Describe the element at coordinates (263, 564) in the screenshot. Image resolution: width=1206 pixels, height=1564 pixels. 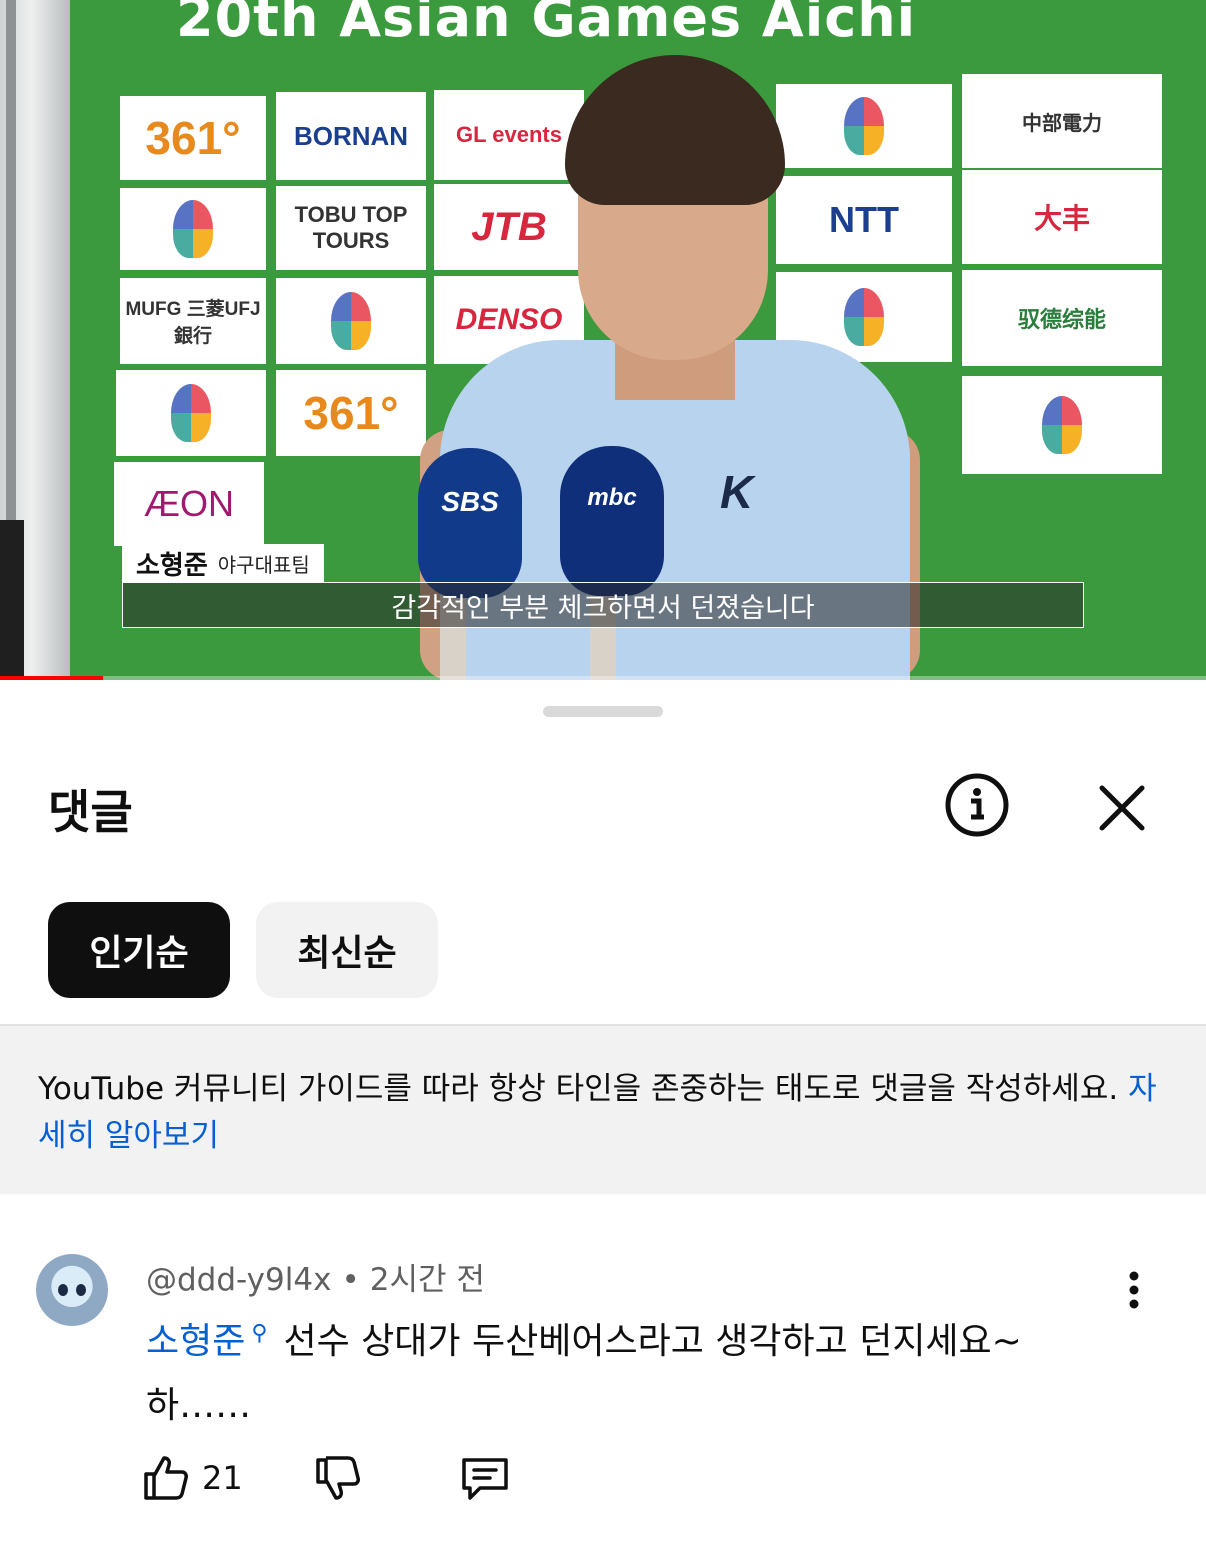
I see `lower-third-role: 야구대표팀` at that location.